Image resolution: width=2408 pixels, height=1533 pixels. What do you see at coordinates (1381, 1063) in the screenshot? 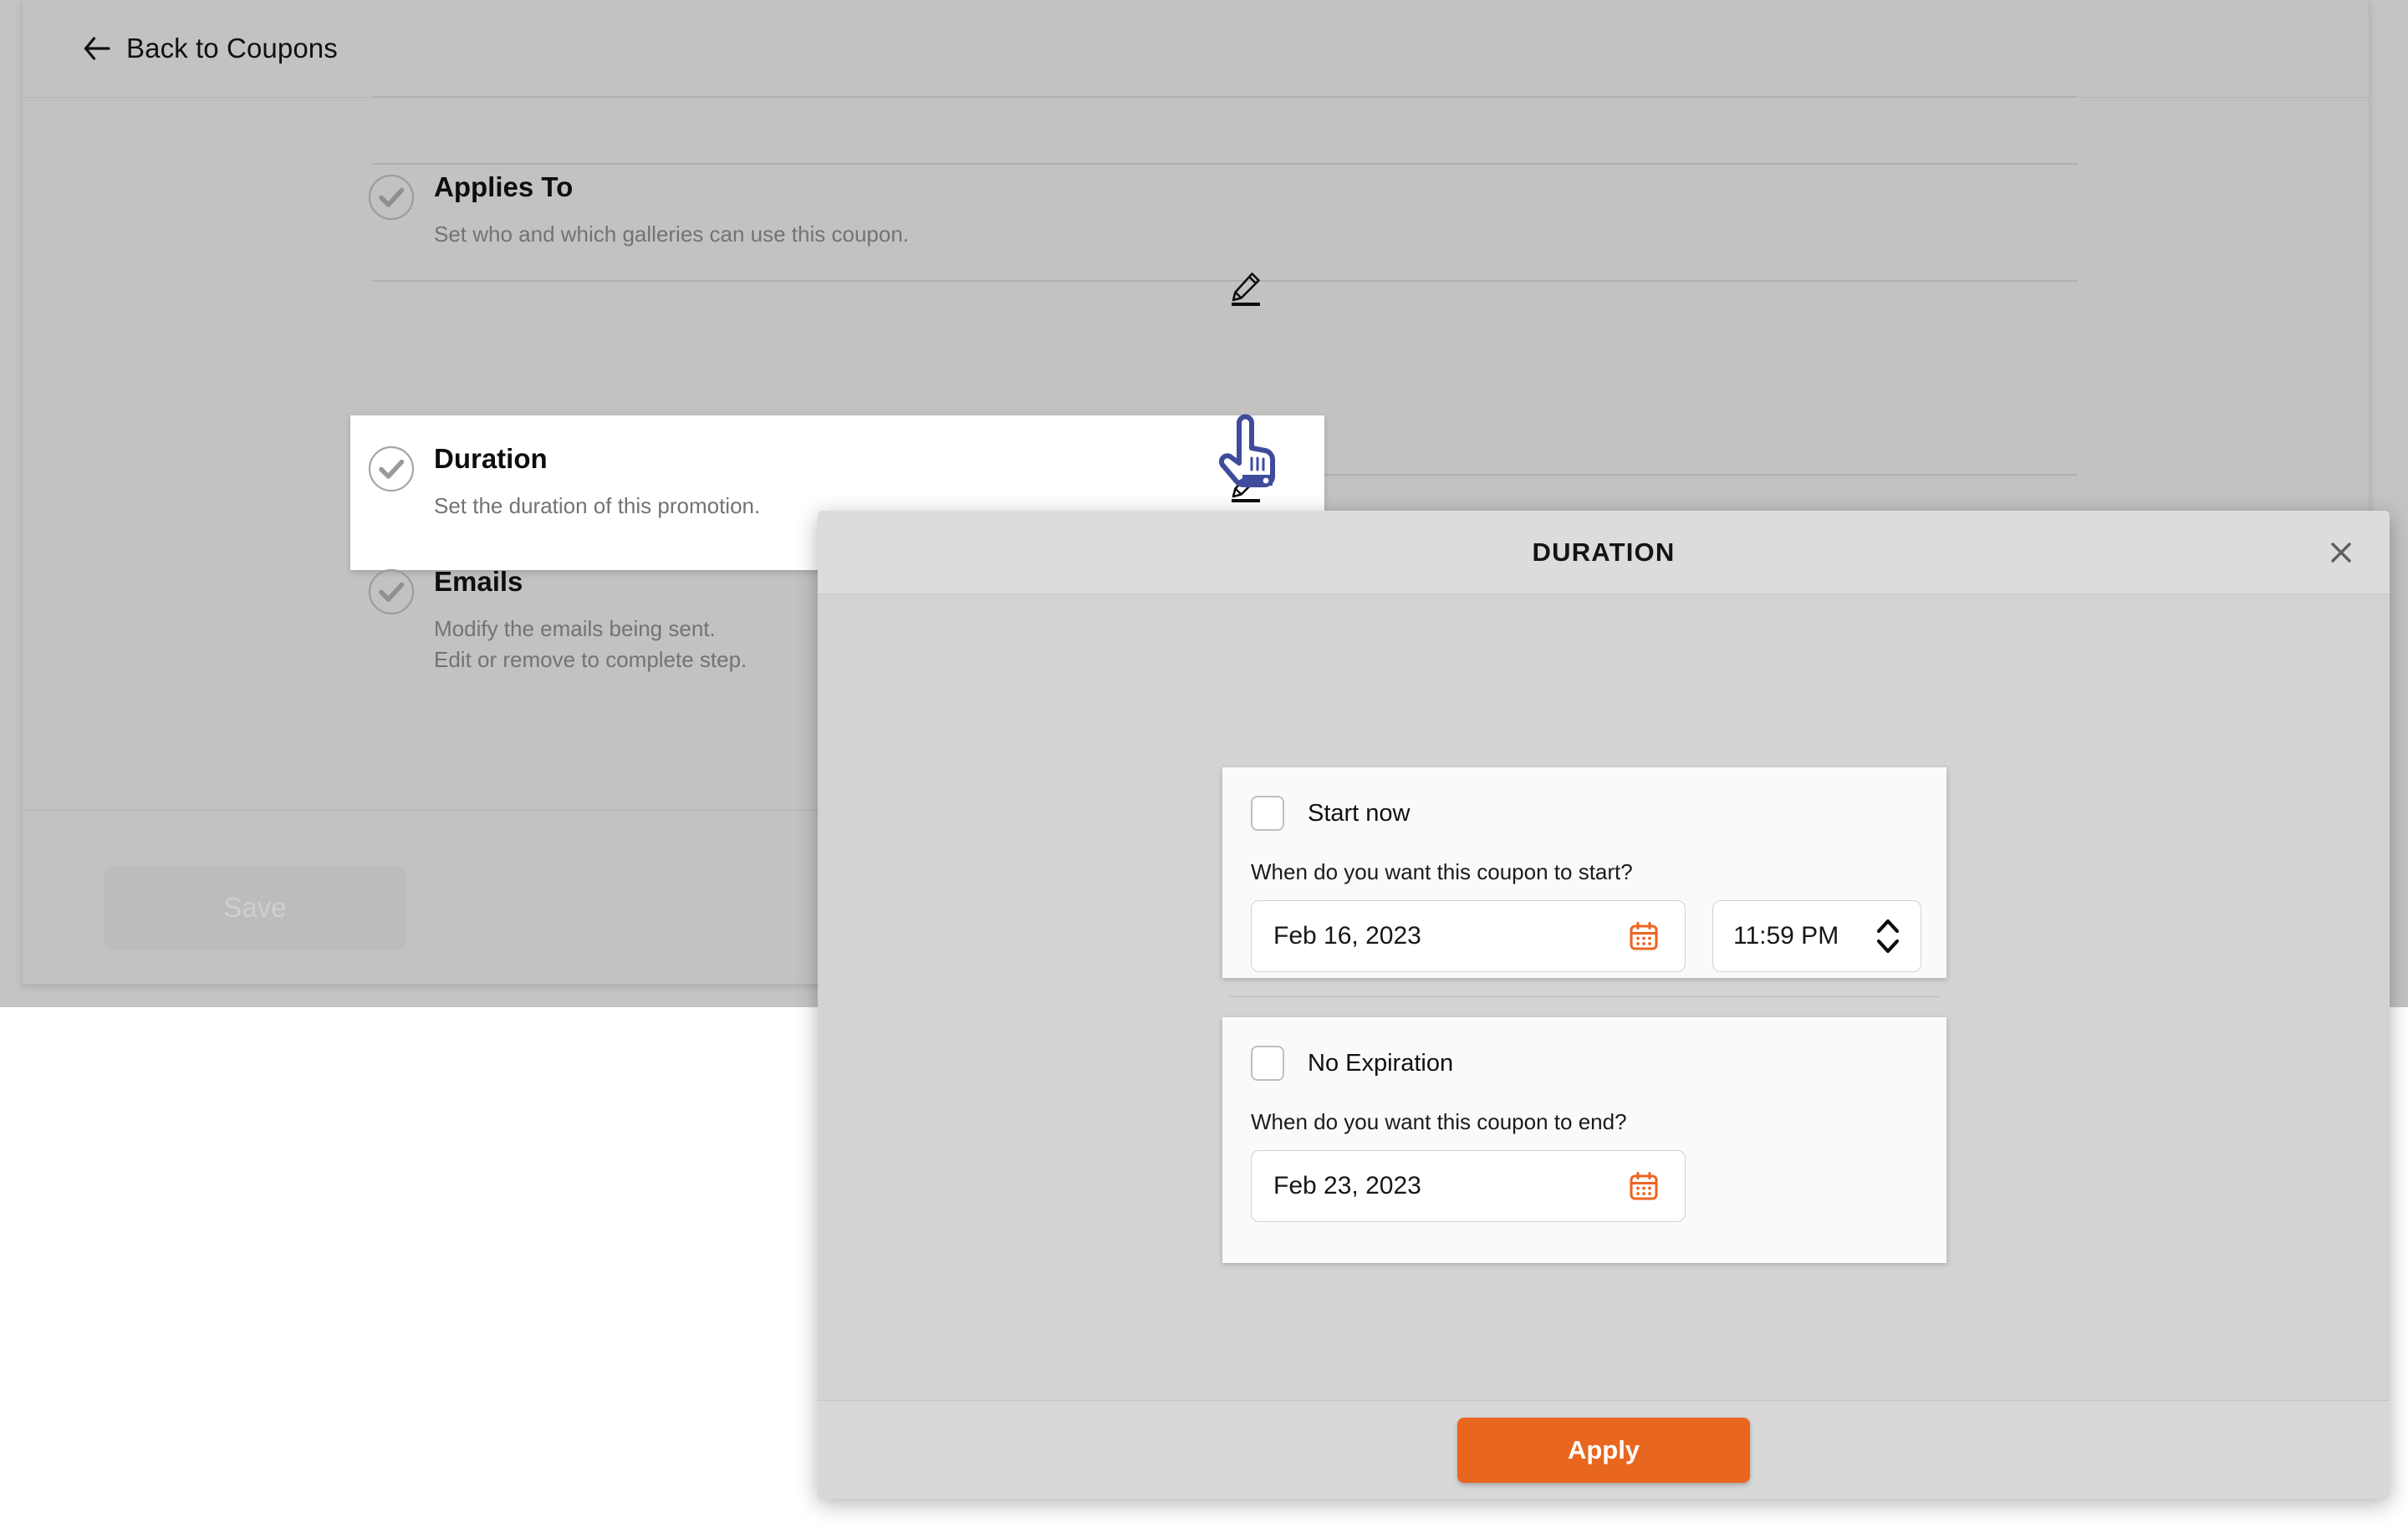
I see `no-expiration-label: No Expiration` at bounding box center [1381, 1063].